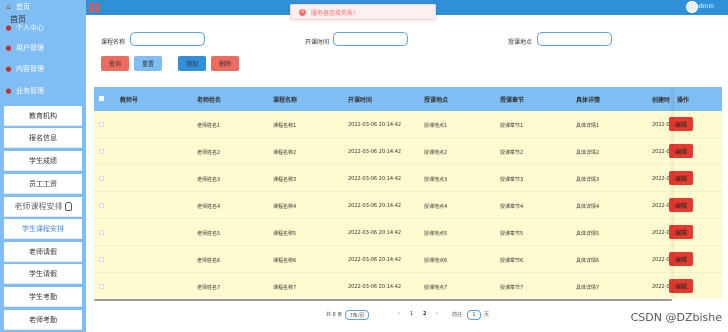 Image resolution: width=728 pixels, height=332 pixels. What do you see at coordinates (512, 207) in the screenshot?
I see `cell-chapter: 授课章节4` at bounding box center [512, 207].